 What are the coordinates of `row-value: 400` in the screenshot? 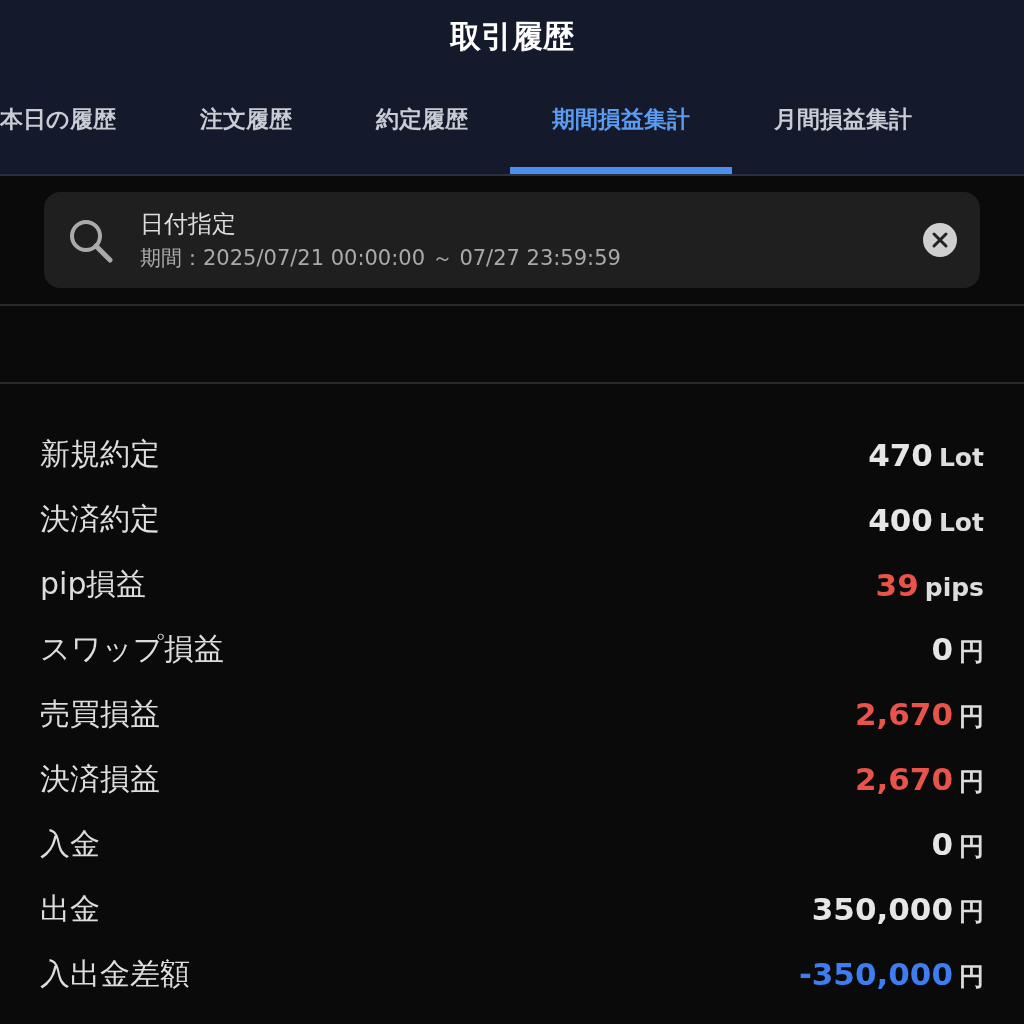 It's located at (900, 519).